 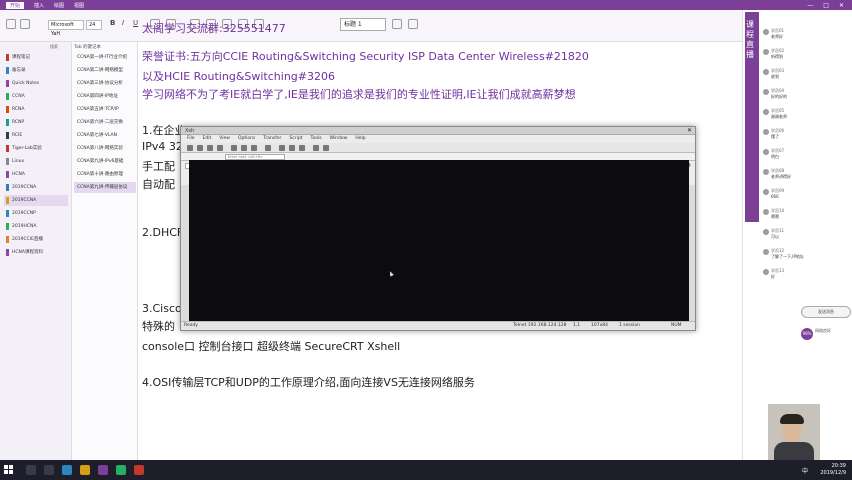 I want to click on notebook-section-item: 2019CCIE直播, so click(x=36, y=239).